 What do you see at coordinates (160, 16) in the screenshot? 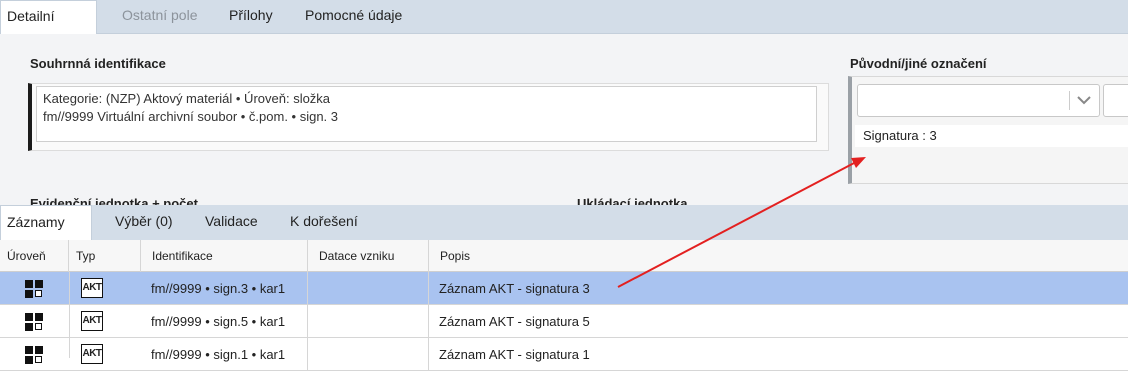
I see `tab-ostatni-pole: Ostatní pole` at bounding box center [160, 16].